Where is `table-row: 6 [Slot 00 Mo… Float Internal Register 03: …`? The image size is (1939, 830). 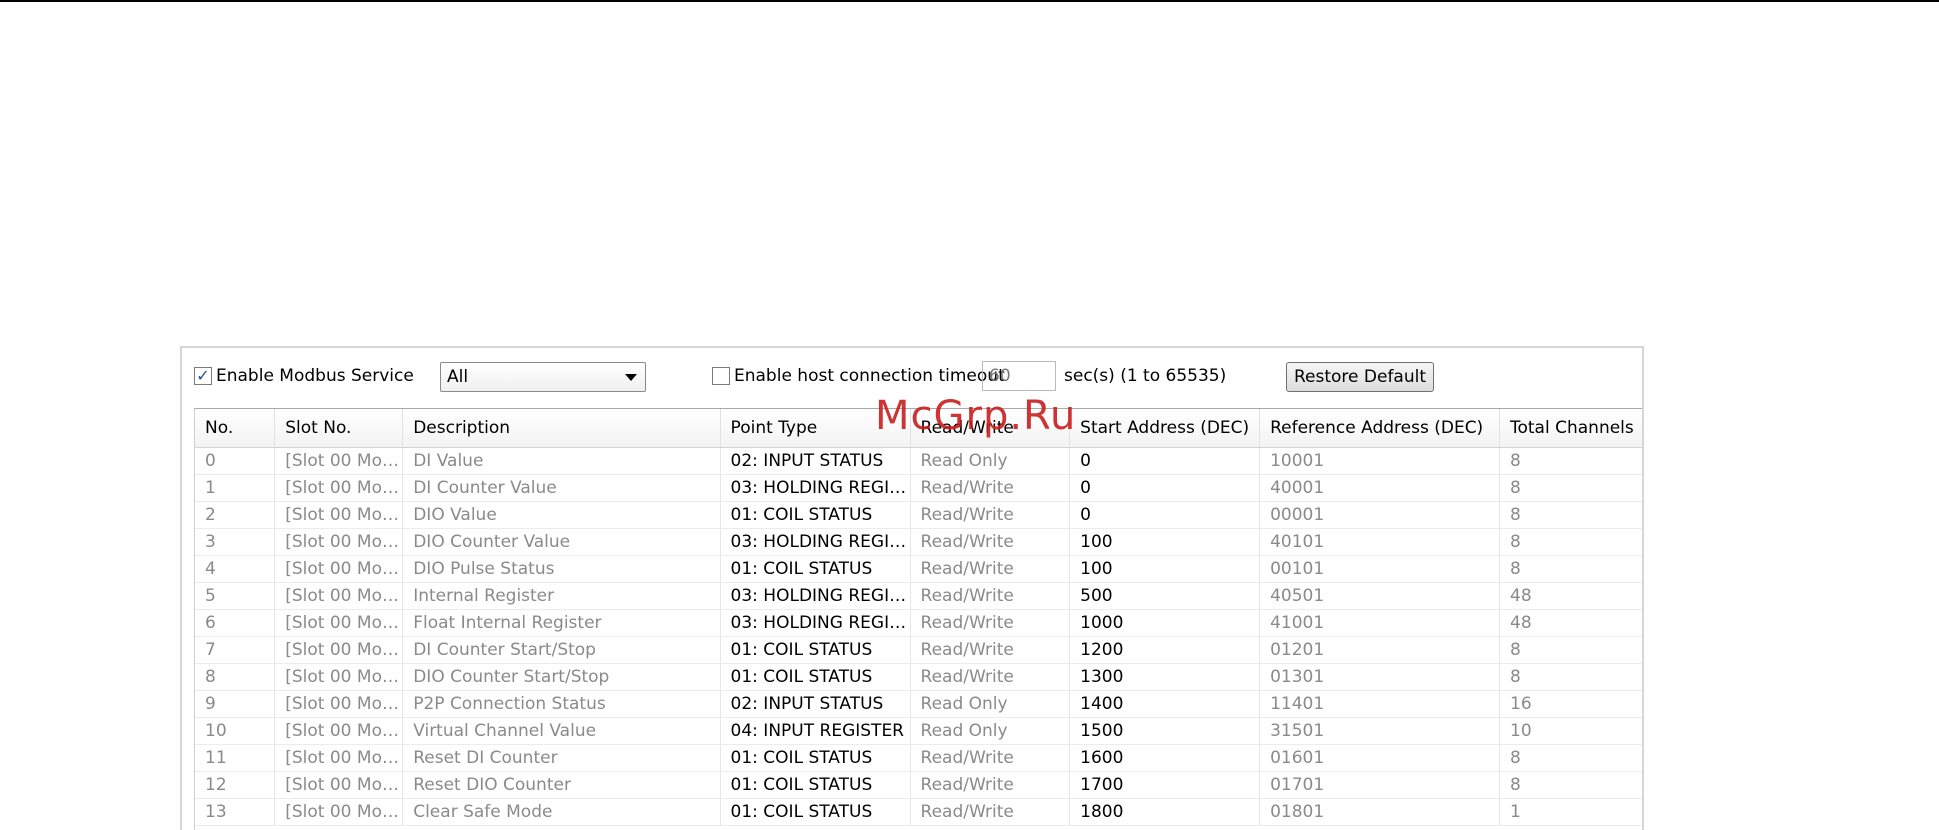 table-row: 6 [Slot 00 Mo… Float Internal Register 03: … is located at coordinates (918, 623).